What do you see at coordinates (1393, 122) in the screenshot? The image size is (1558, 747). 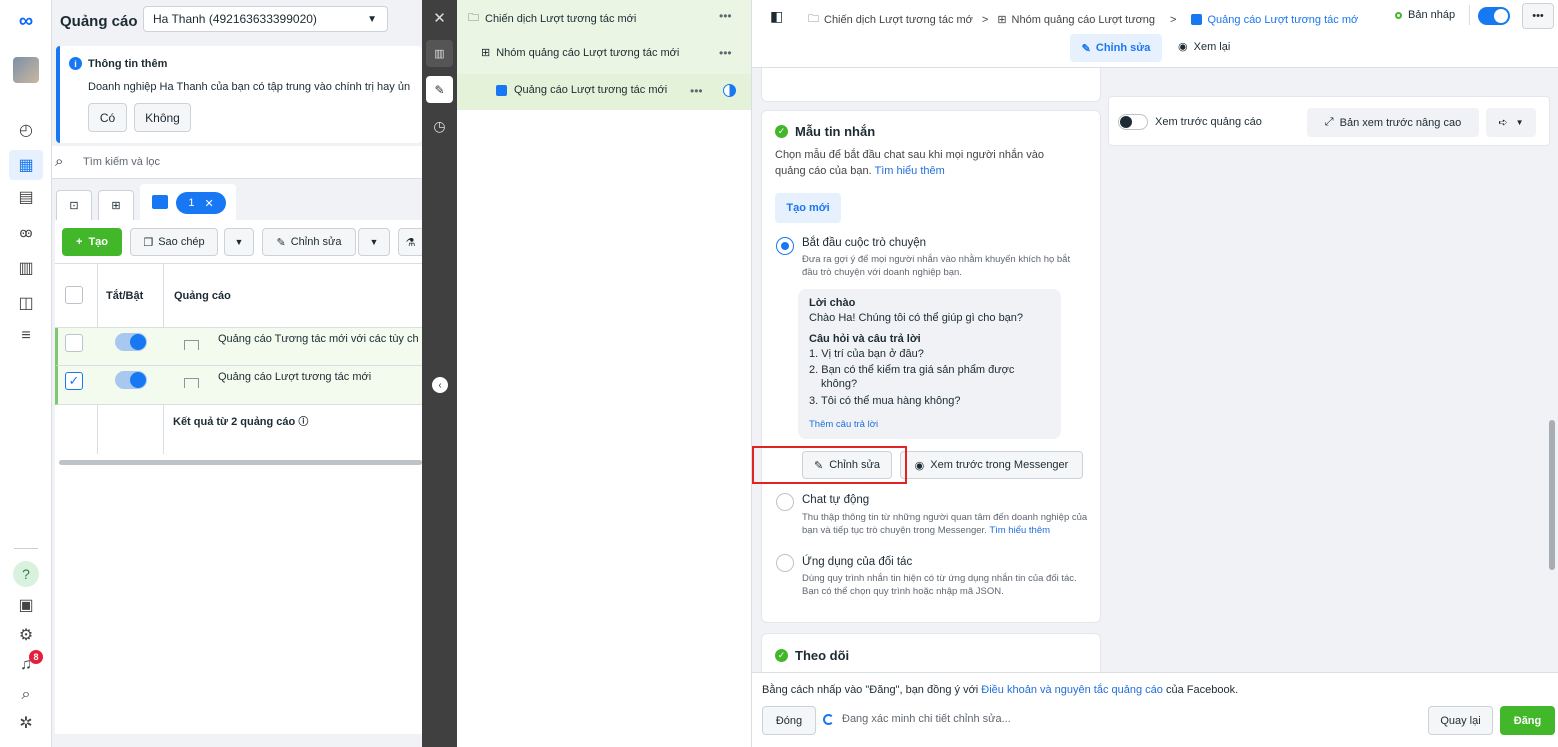 I see `advanced-preview-button: ⤢ Bản xem trước nâng cao` at bounding box center [1393, 122].